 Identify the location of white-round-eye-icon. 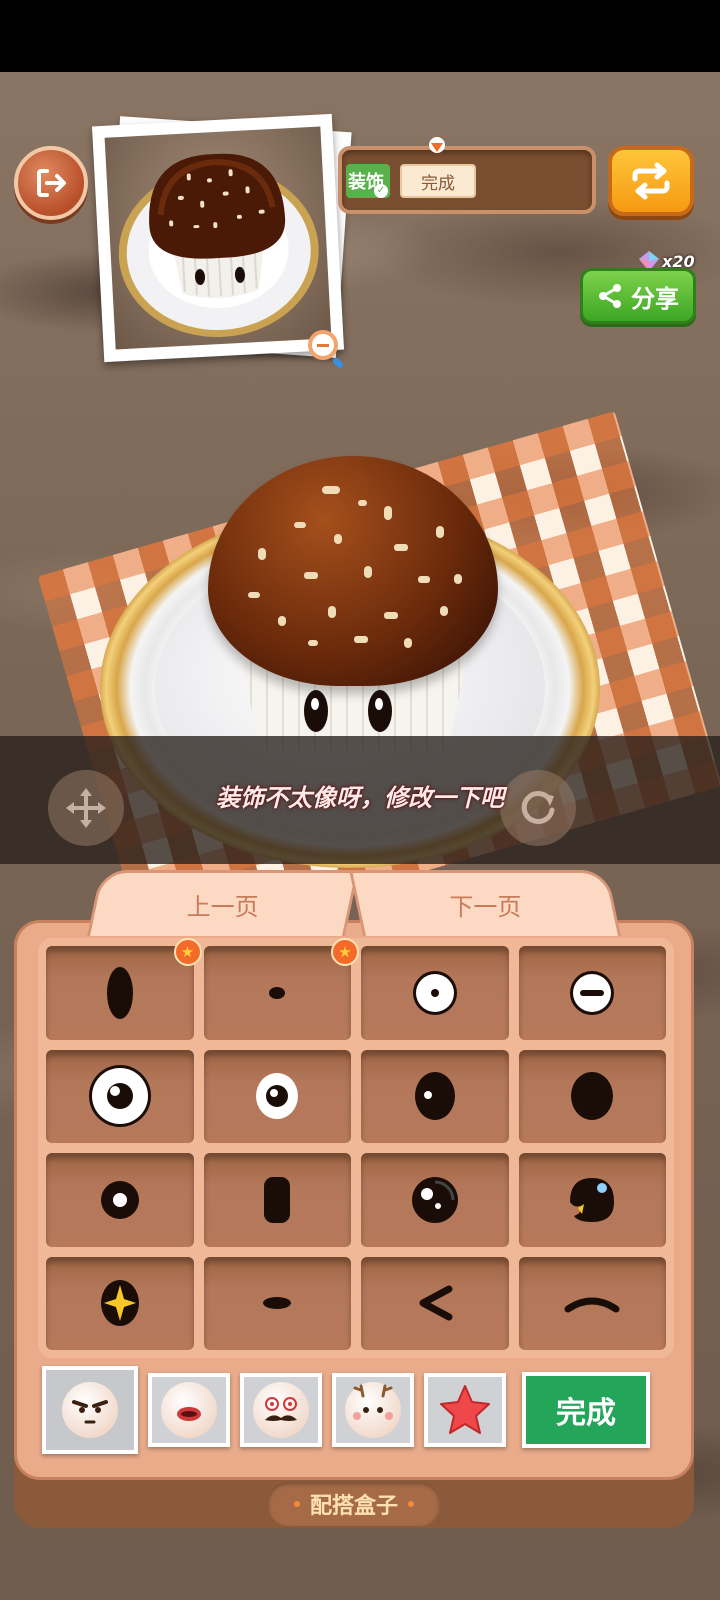
(434, 992).